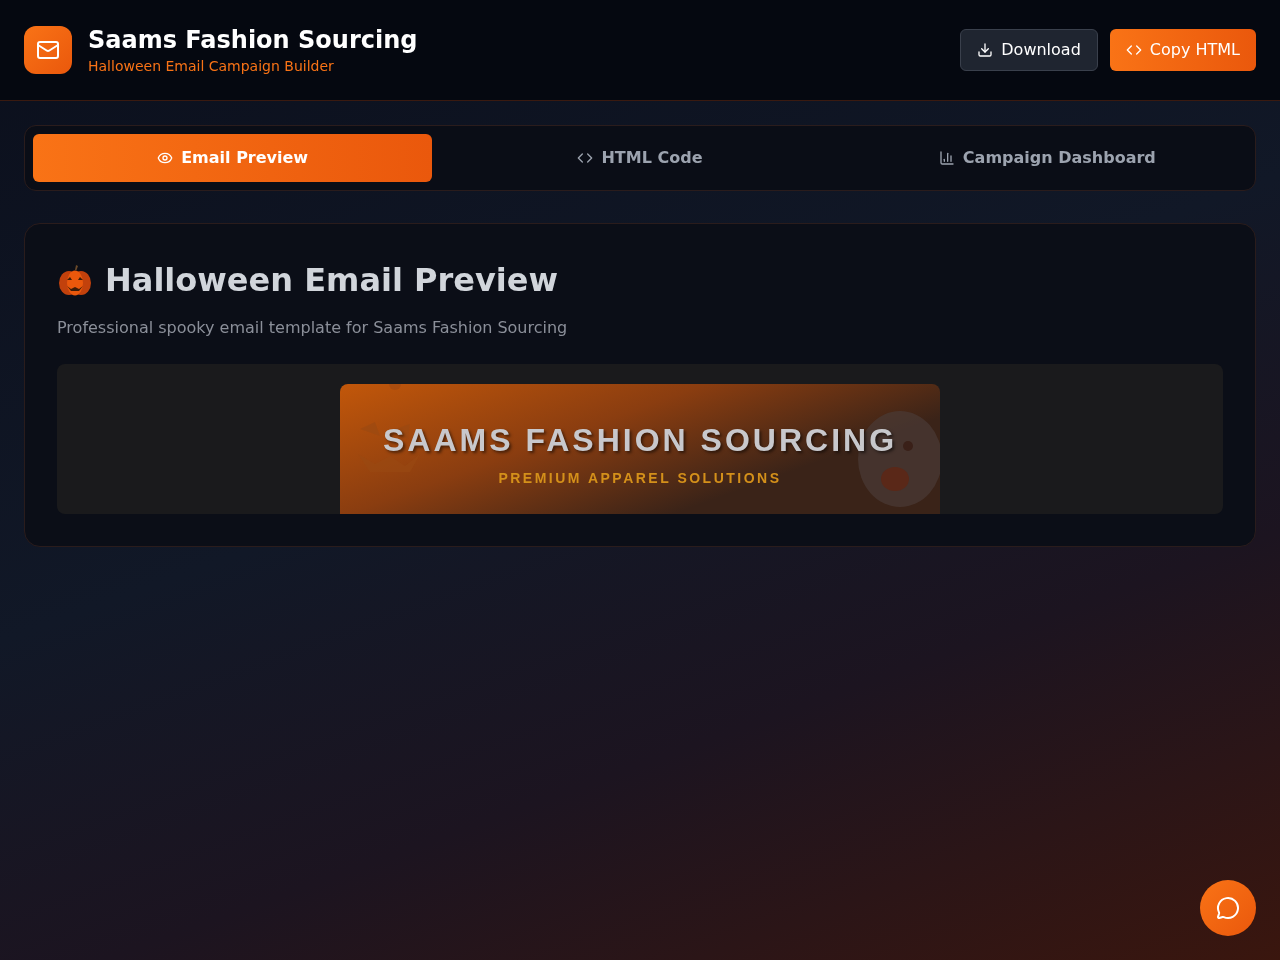 The image size is (1280, 960). I want to click on eye-icon, so click(165, 158).